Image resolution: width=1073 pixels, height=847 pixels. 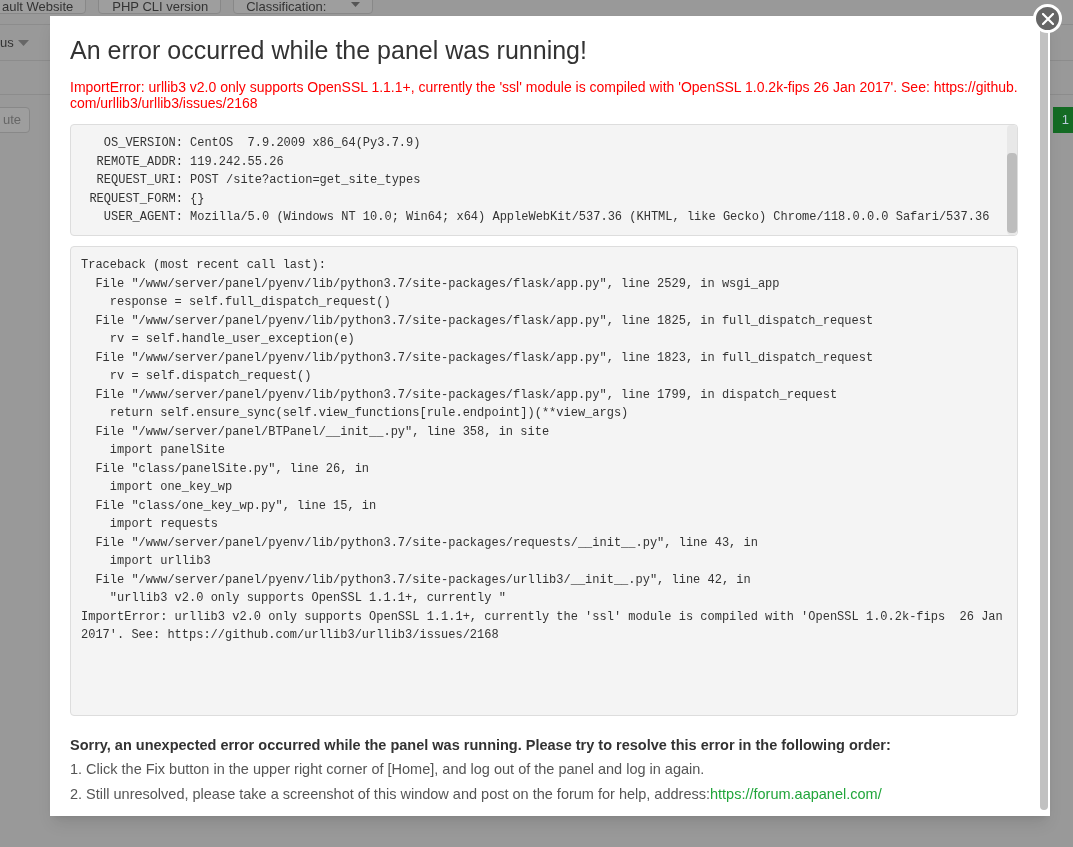 What do you see at coordinates (160, 7) in the screenshot?
I see `page-button: PHP CLI version` at bounding box center [160, 7].